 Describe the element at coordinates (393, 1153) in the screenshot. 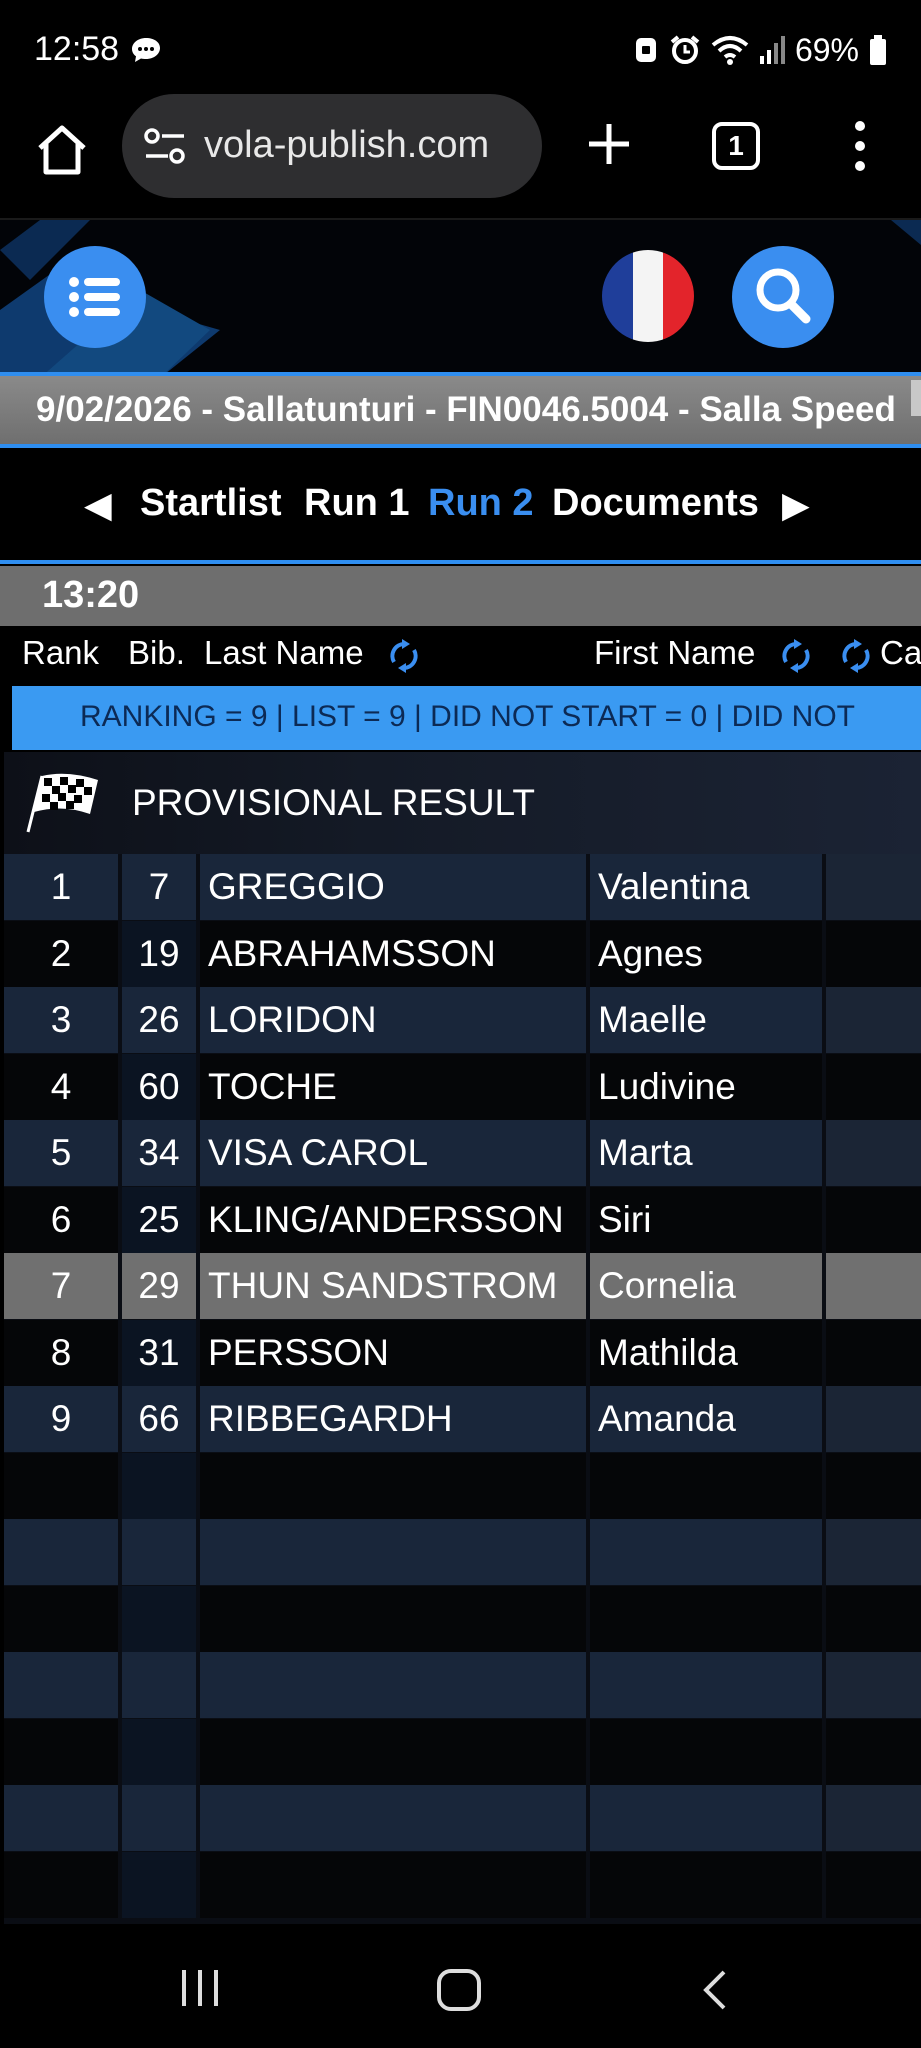

I see `last-name-cell: VISA CAROL` at that location.